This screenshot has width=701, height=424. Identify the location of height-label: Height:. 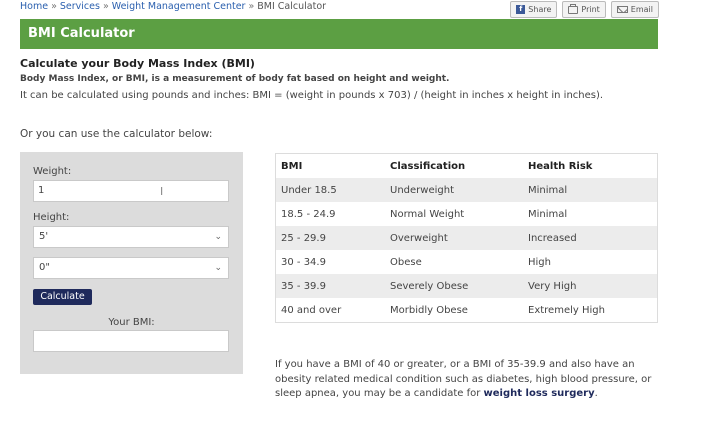
(51, 217).